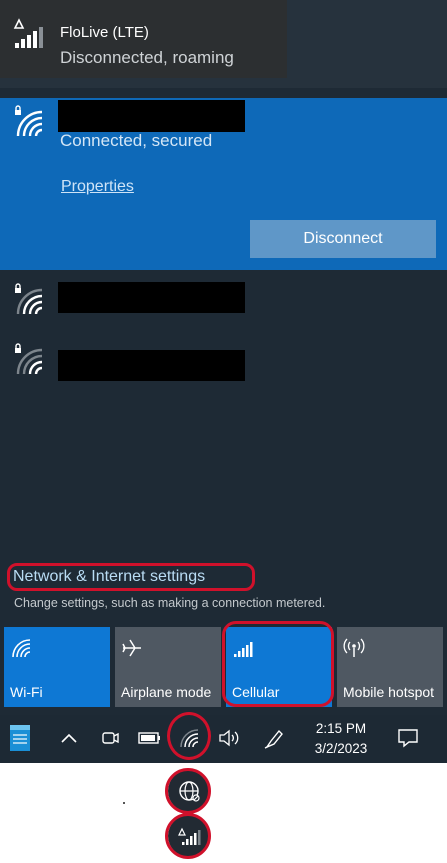  What do you see at coordinates (131, 648) in the screenshot?
I see `airplane-icon` at bounding box center [131, 648].